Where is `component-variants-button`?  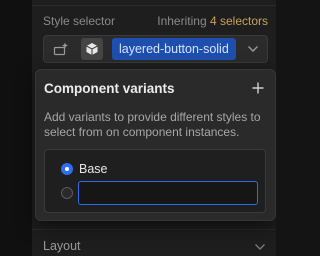 component-variants-button is located at coordinates (92, 49).